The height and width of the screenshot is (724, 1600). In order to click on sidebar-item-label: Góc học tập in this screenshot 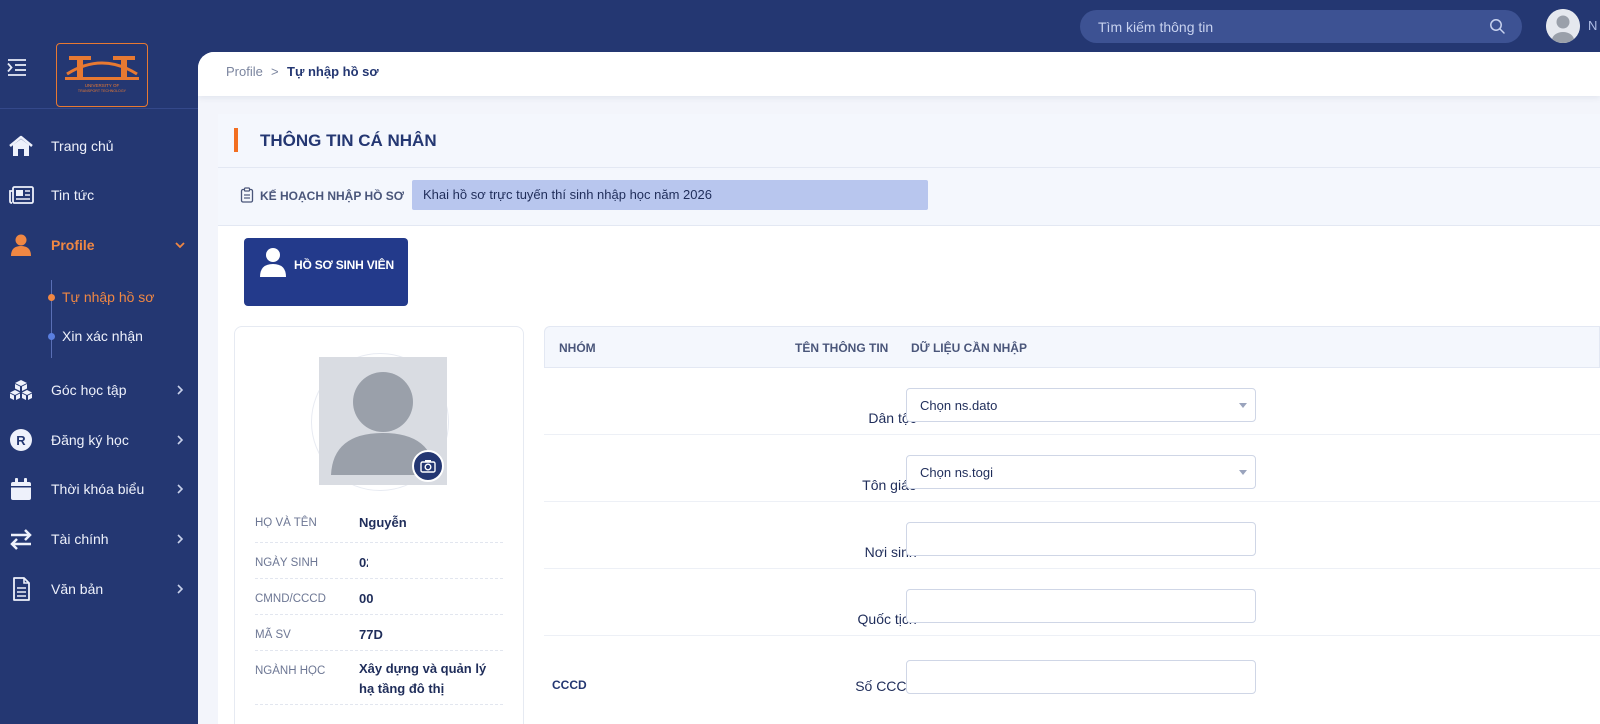, I will do `click(89, 390)`.